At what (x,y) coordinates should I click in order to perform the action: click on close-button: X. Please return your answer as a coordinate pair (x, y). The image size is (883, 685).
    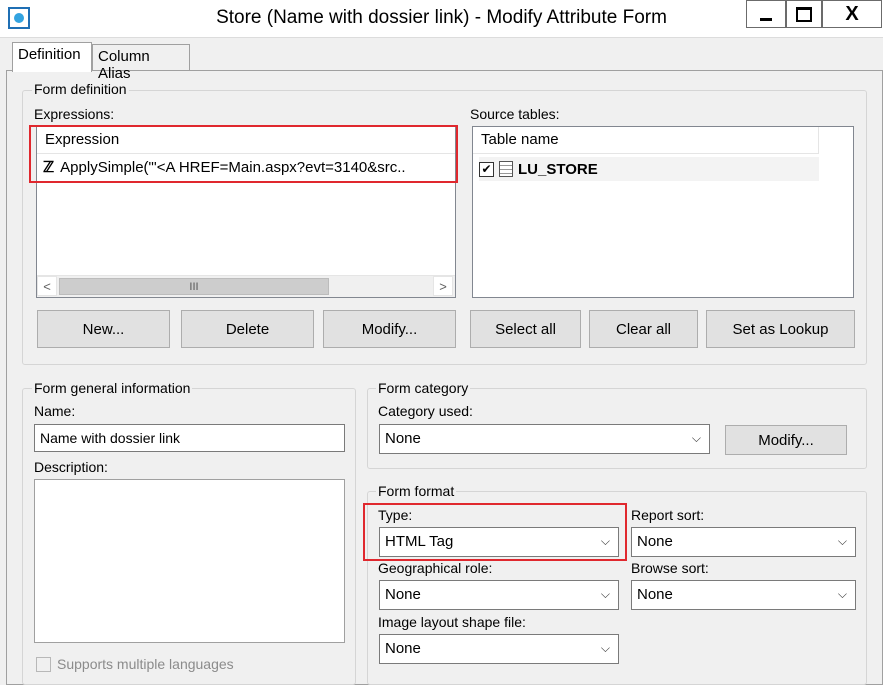
    Looking at the image, I should click on (852, 14).